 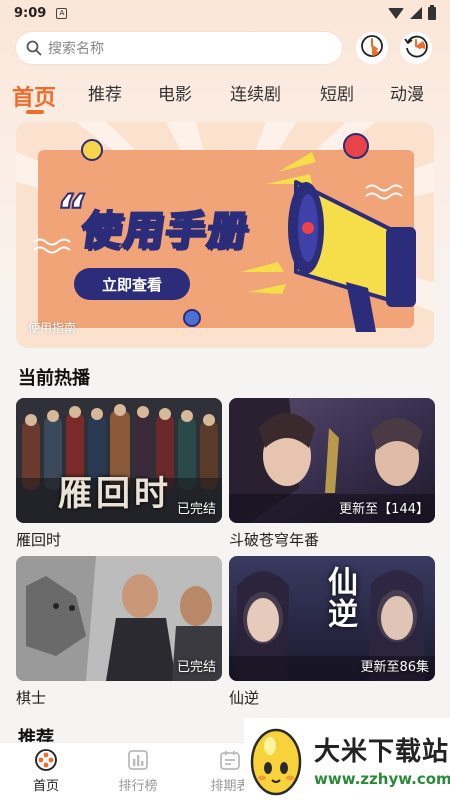 I want to click on watermark-mascot-logo, so click(x=276, y=759).